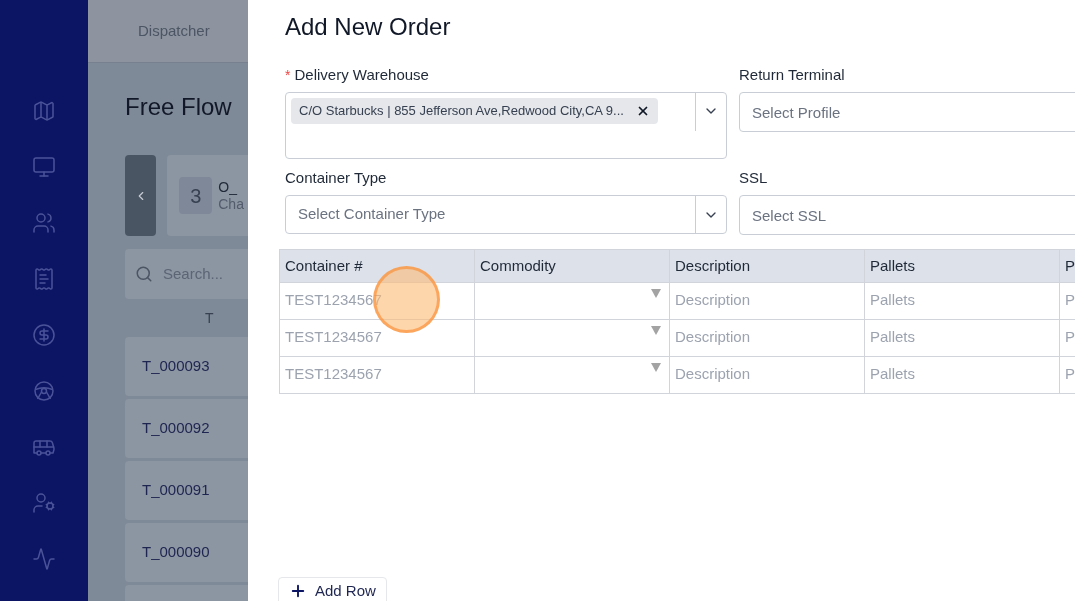 This screenshot has width=1075, height=601. I want to click on list-row: T_000090, so click(186, 552).